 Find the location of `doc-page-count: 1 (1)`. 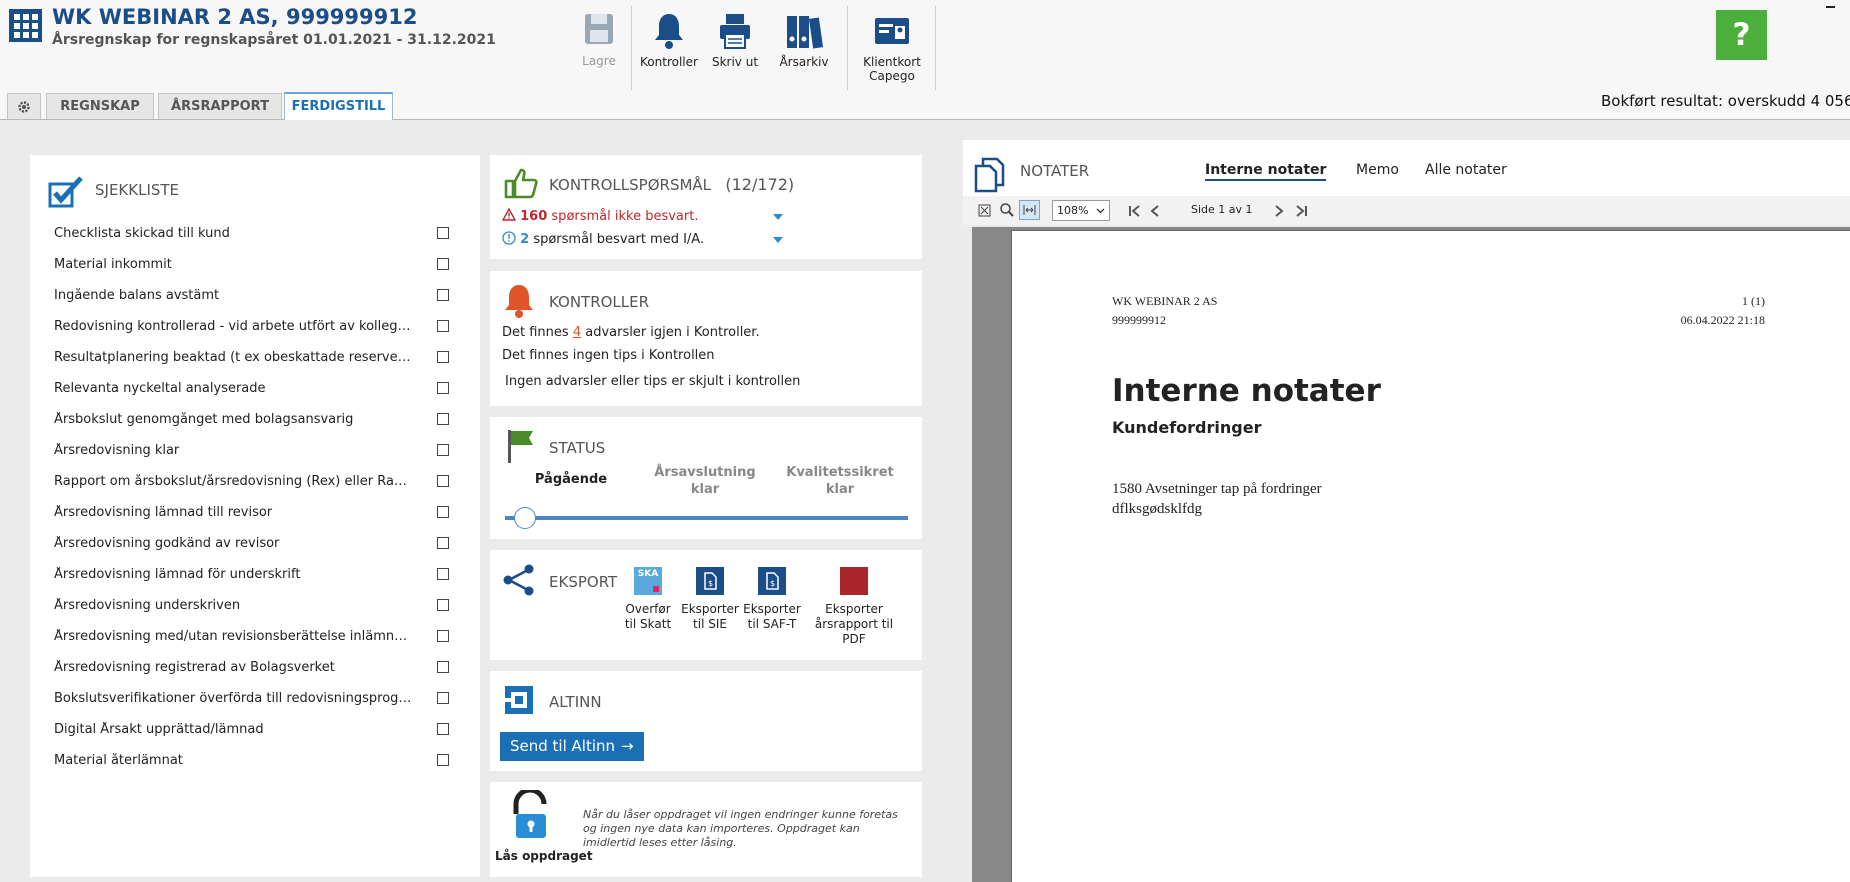

doc-page-count: 1 (1) is located at coordinates (1753, 301).